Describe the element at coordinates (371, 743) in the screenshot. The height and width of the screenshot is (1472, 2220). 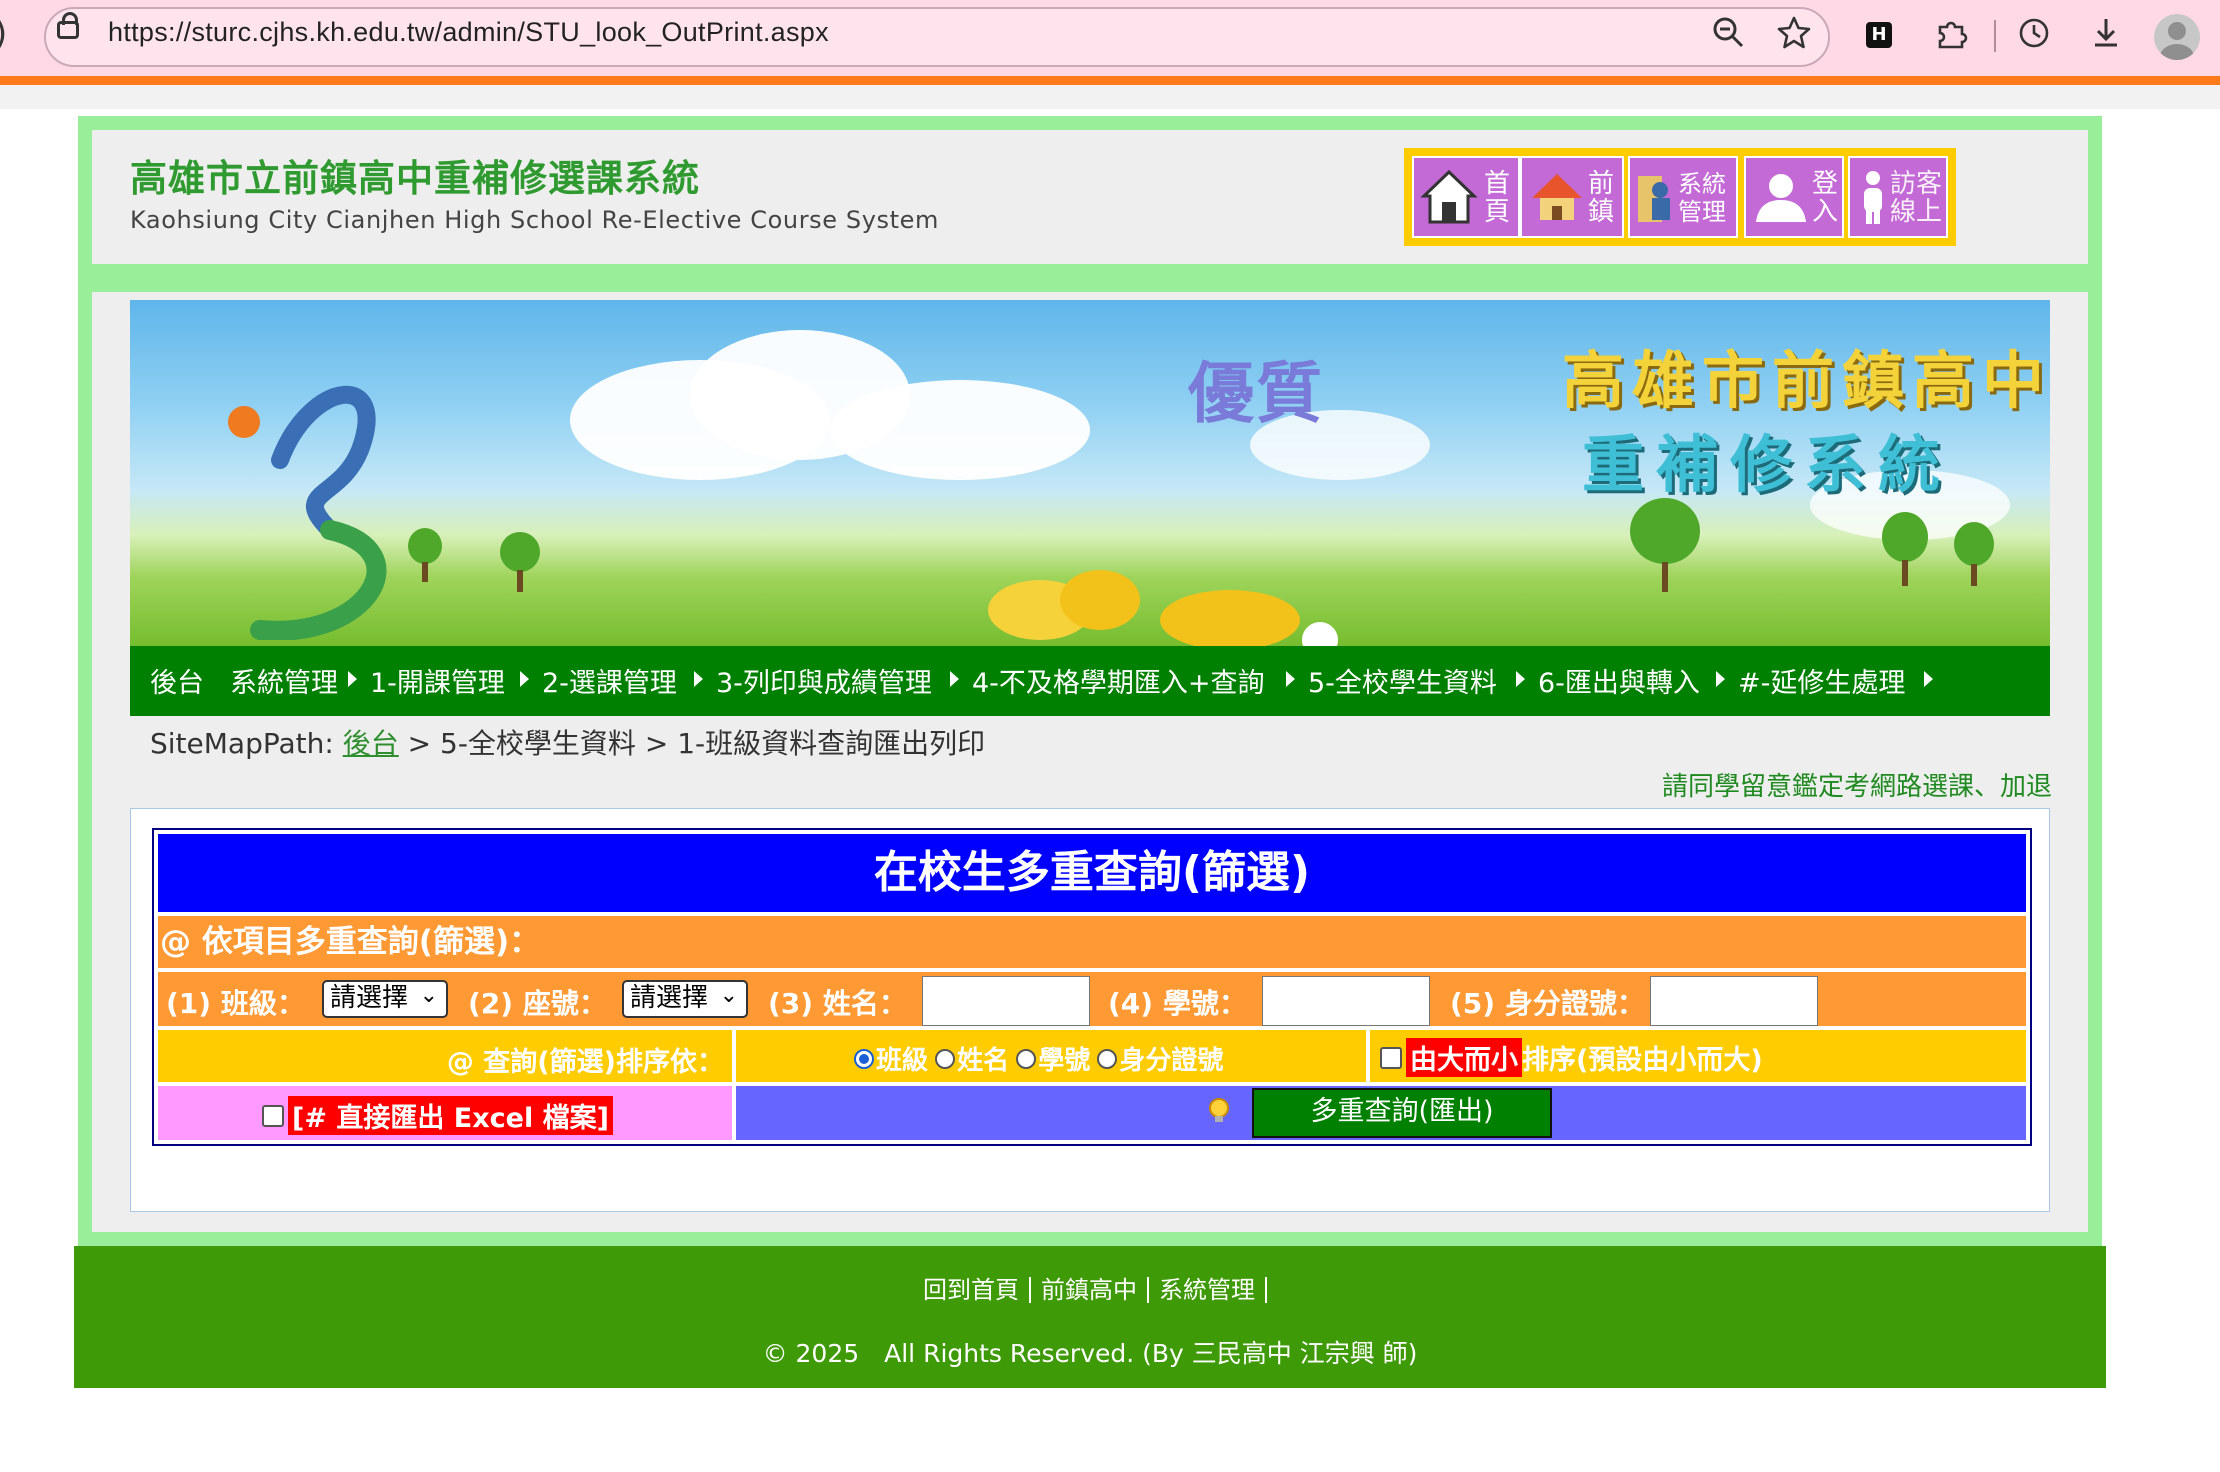
I see `breadcrumb-link-backend: 後台` at that location.